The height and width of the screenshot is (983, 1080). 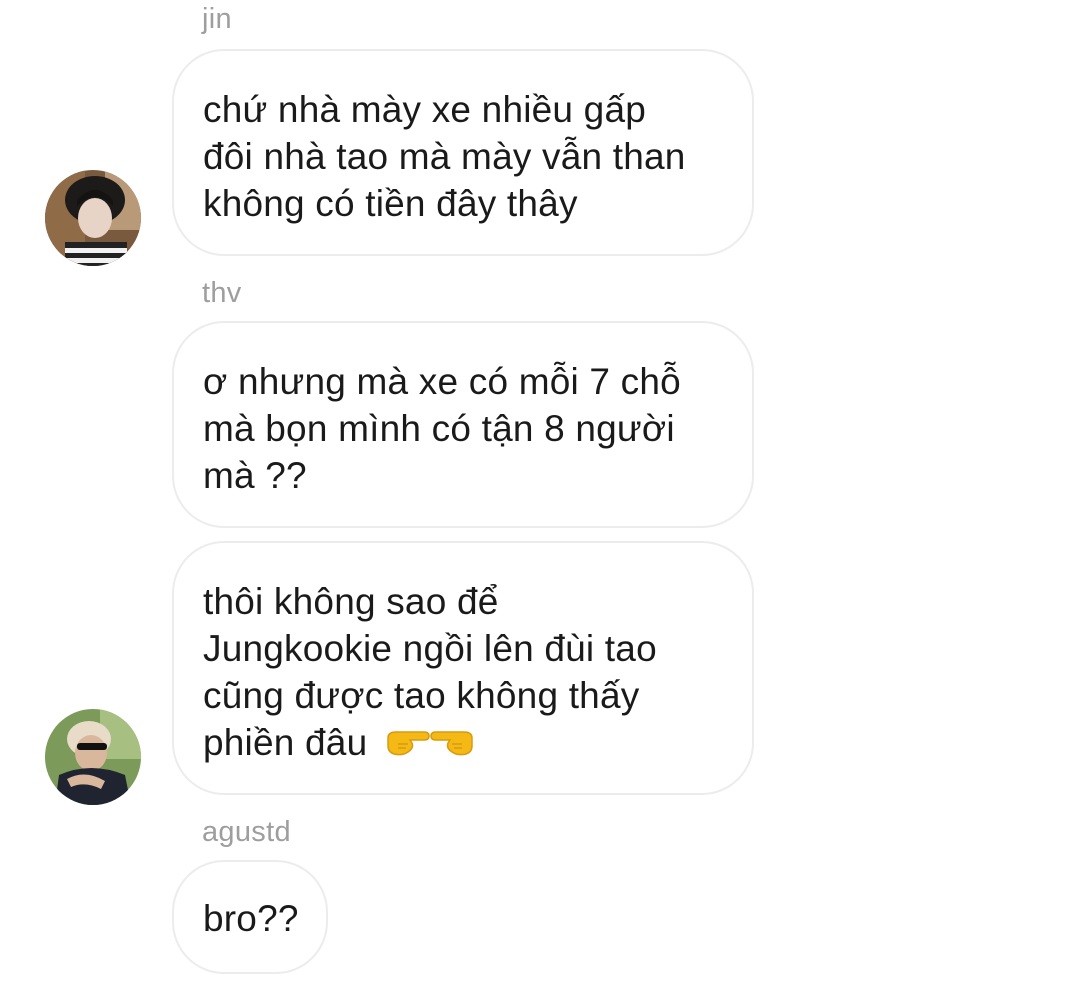 I want to click on message-text: đôi nhà tao mà mày vẫn than, so click(x=444, y=156).